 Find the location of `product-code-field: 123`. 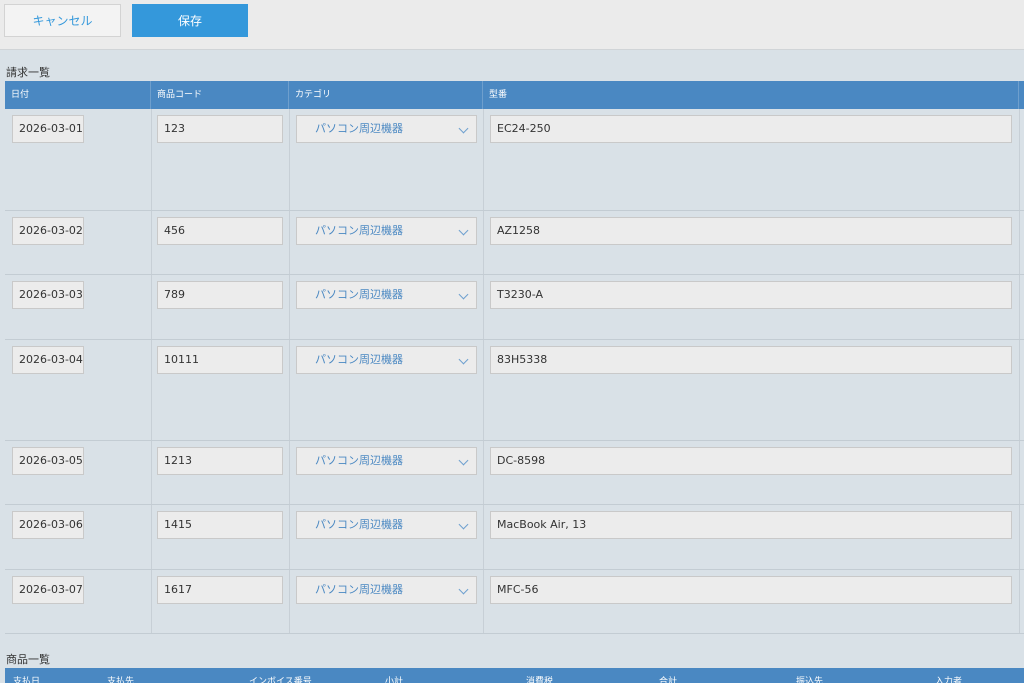

product-code-field: 123 is located at coordinates (220, 129).